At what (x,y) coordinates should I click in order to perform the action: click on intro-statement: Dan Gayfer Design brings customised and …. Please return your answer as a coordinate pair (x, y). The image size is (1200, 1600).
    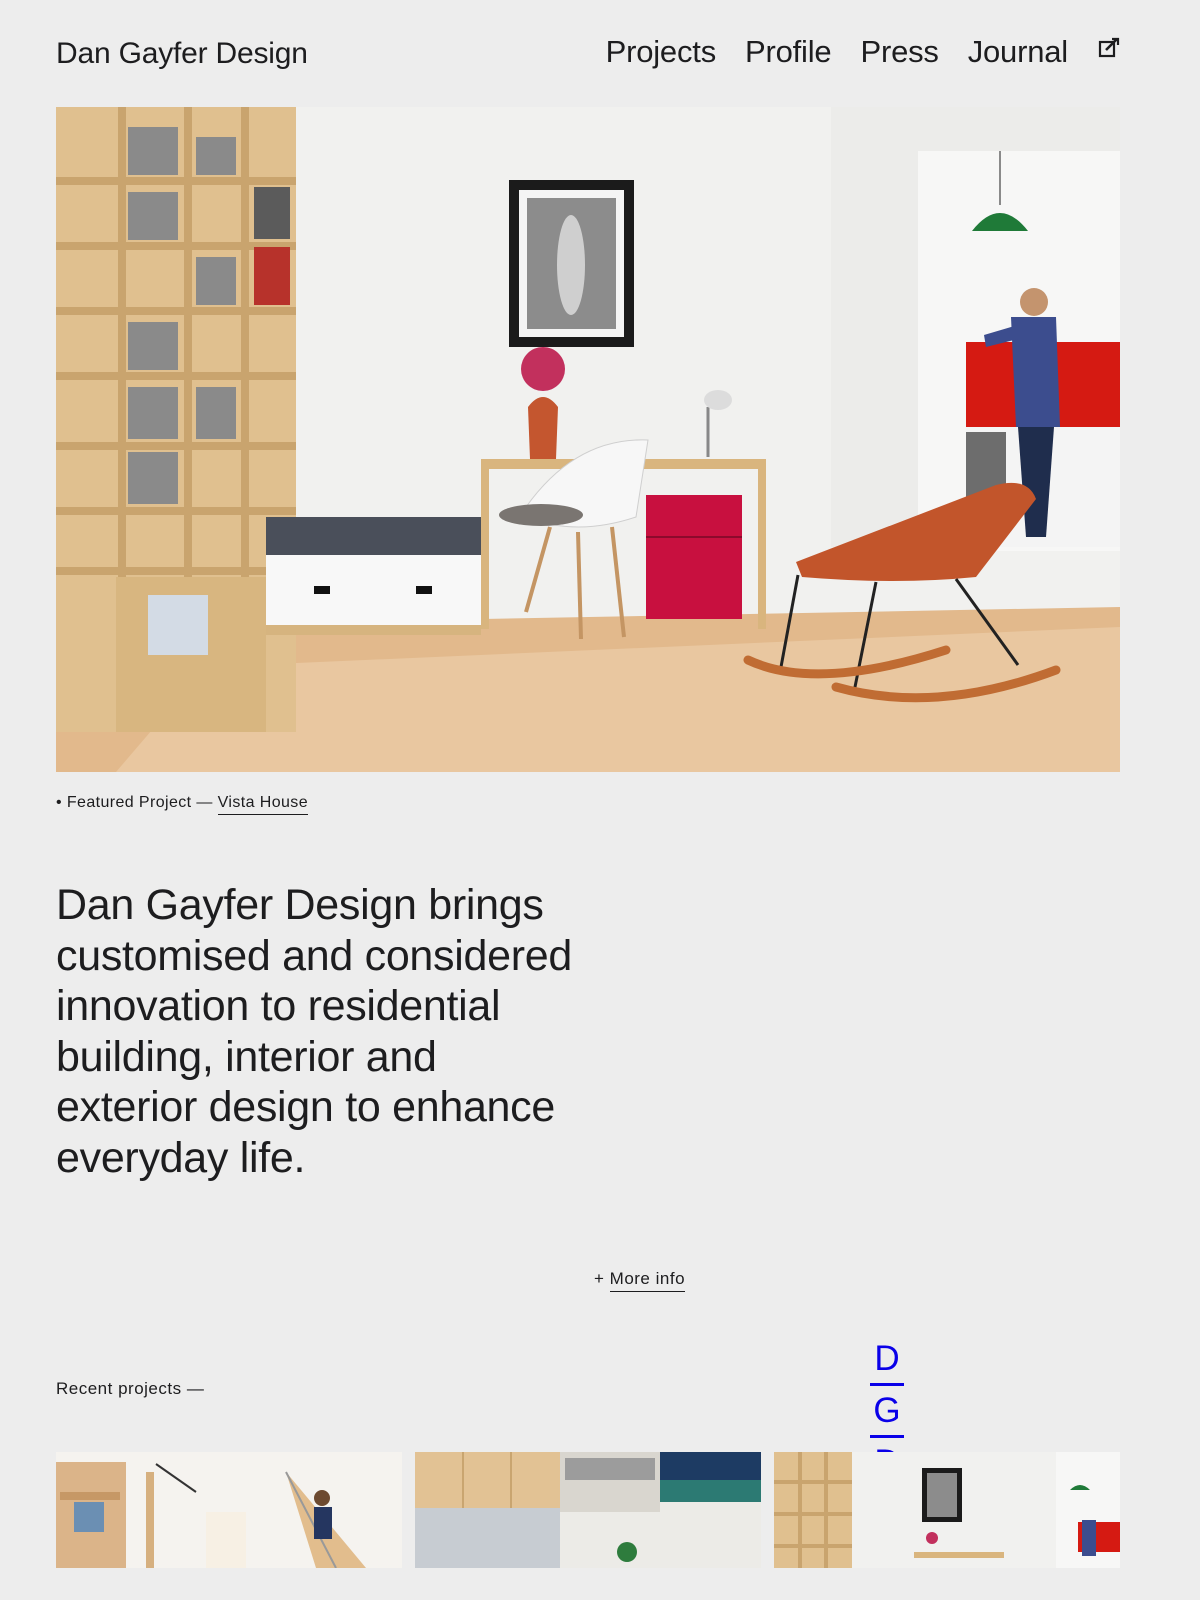
    Looking at the image, I should click on (314, 1031).